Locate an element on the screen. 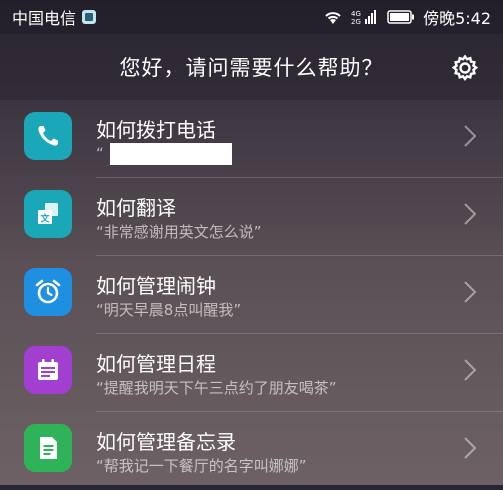 The width and height of the screenshot is (503, 490). item-subtitle-text: “ is located at coordinates (100, 153).